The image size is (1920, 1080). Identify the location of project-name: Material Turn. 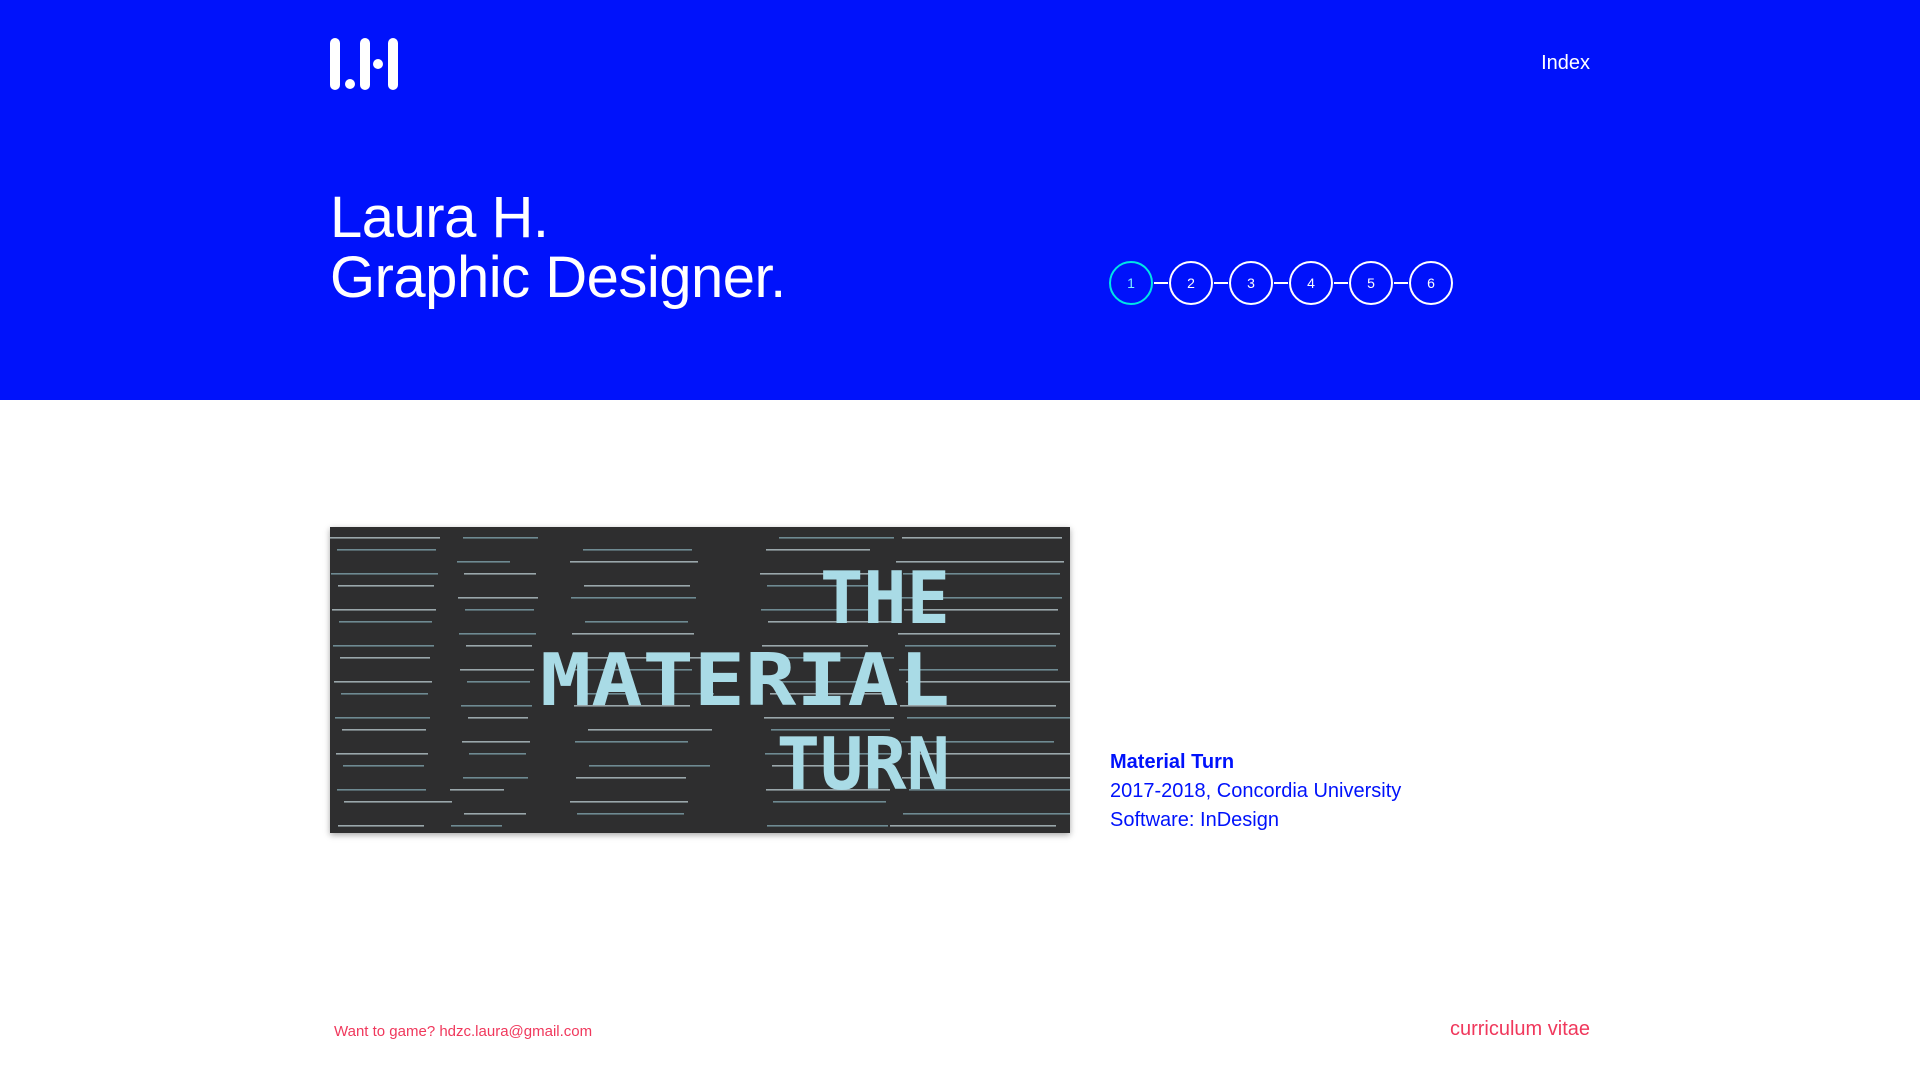
(1172, 762).